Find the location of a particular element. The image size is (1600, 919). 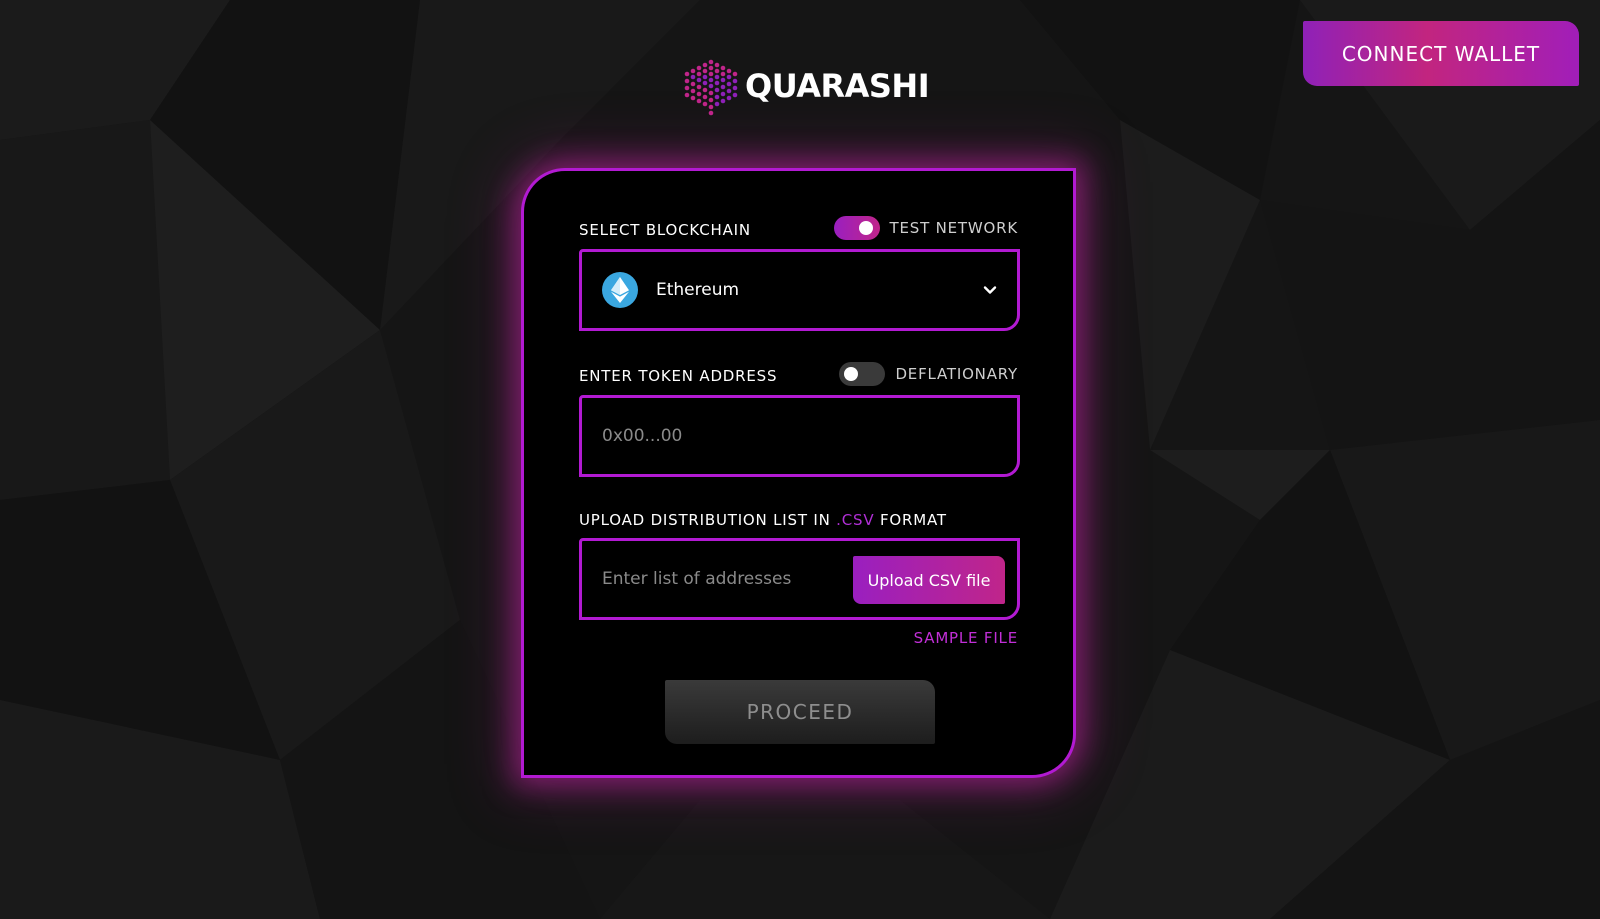

proceed-button: PROCEED is located at coordinates (800, 712).